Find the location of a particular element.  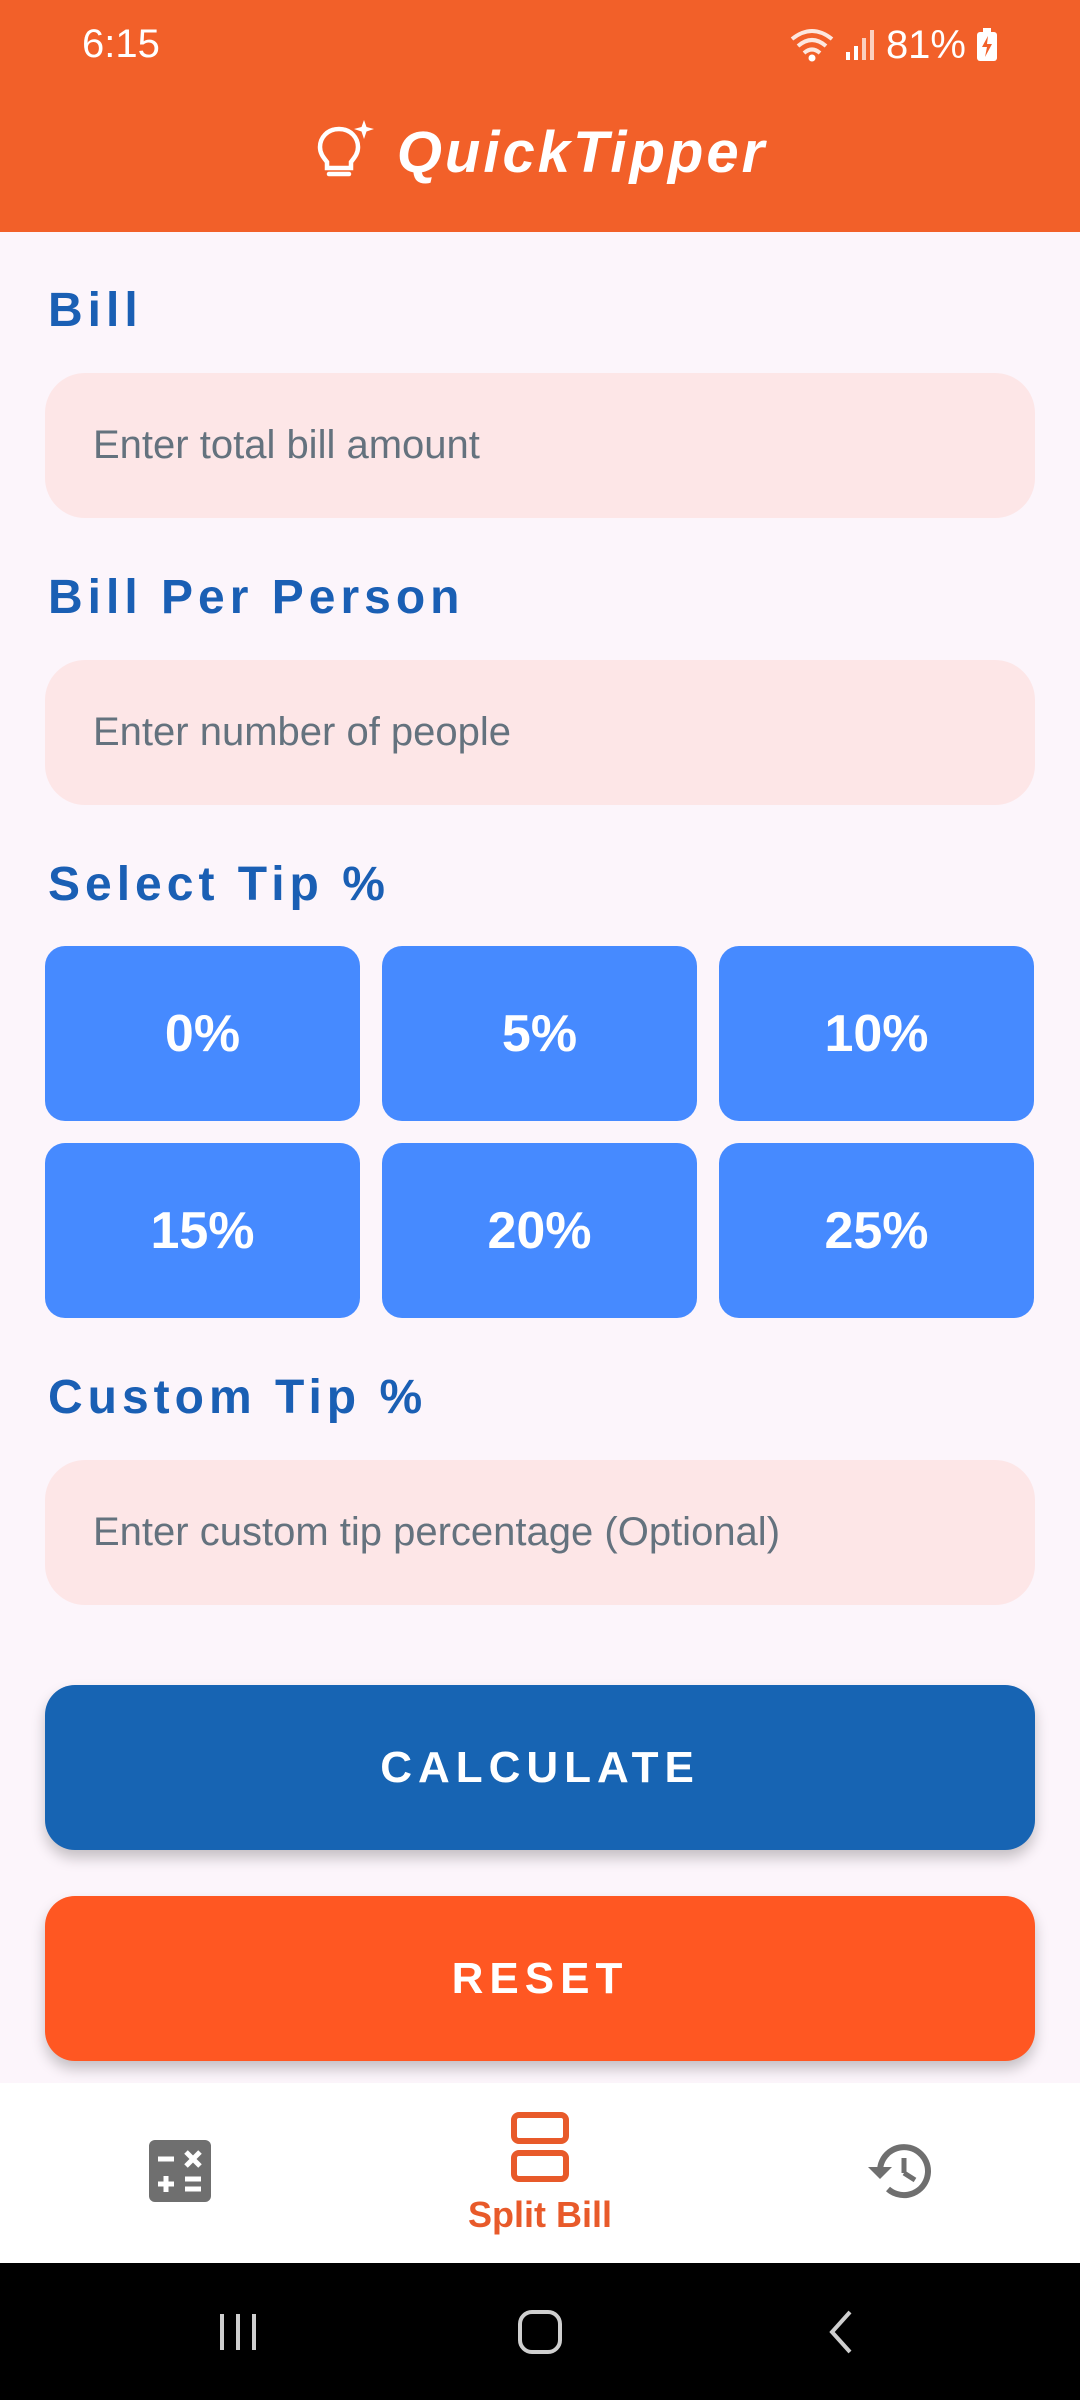

custom-tip-input is located at coordinates (563, 1532).